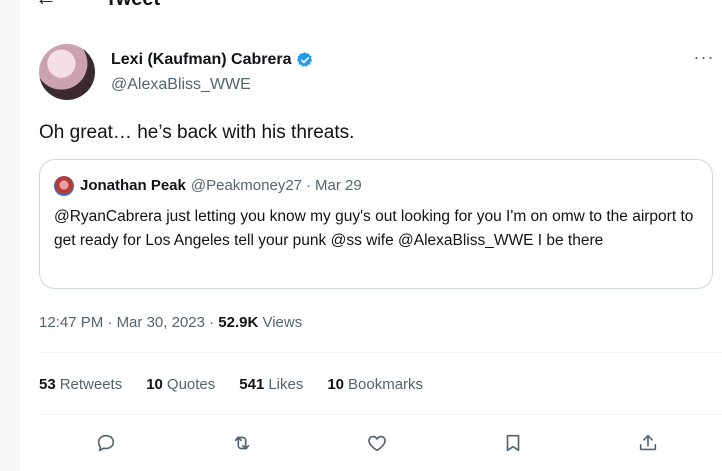 This screenshot has height=471, width=722. I want to click on views-label: Views, so click(280, 322).